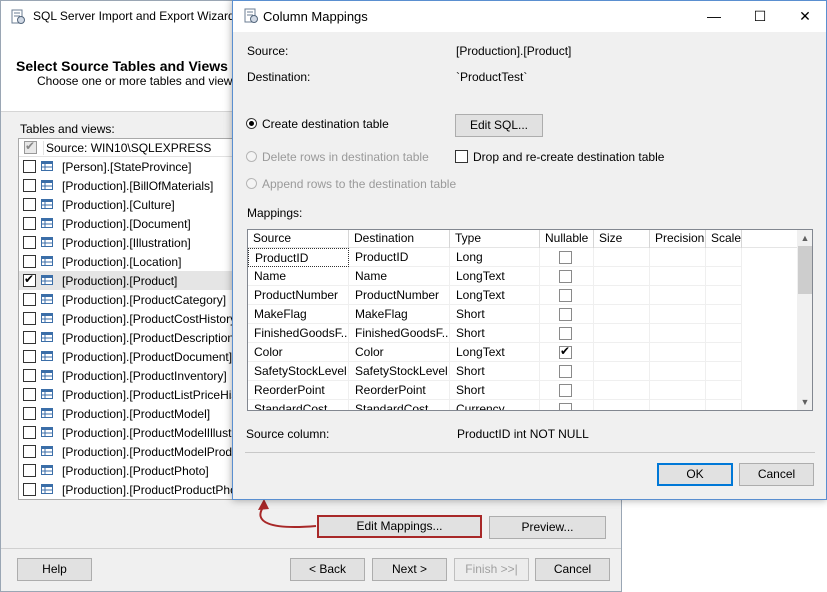  I want to click on table-row: [Production].[ProductModelProductD, so click(127, 451).